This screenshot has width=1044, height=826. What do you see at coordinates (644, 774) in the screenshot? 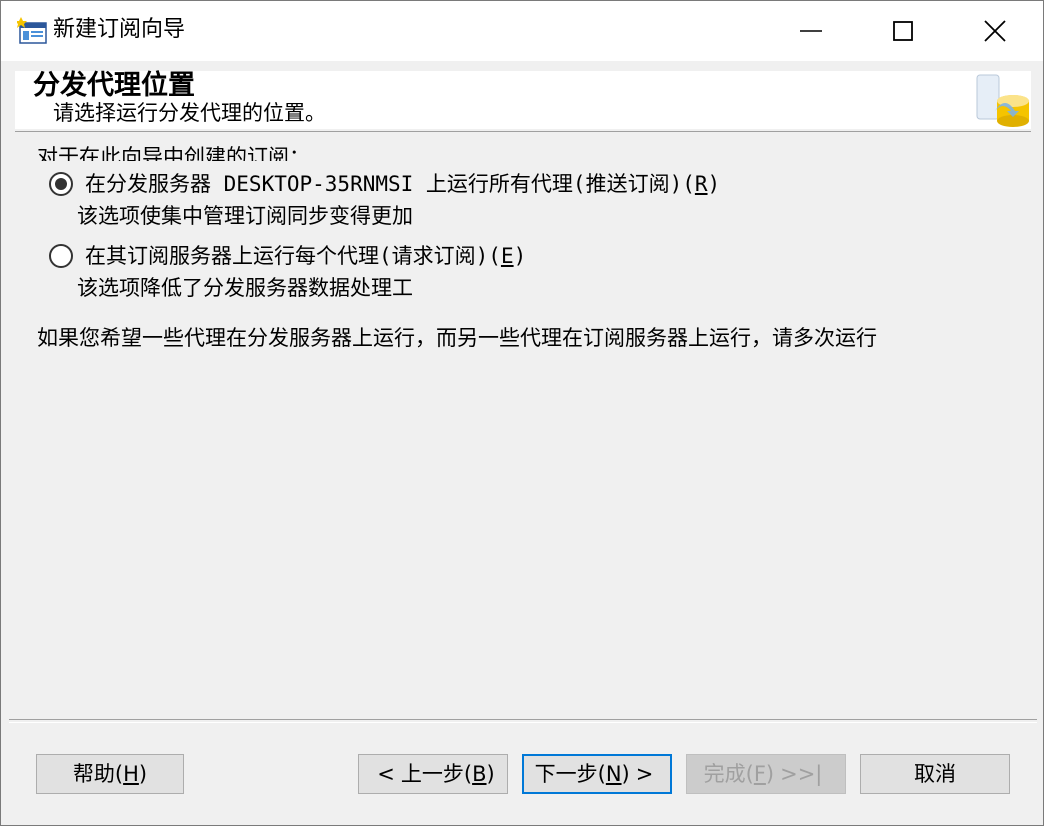
I see `next-chevron-icon: >` at bounding box center [644, 774].